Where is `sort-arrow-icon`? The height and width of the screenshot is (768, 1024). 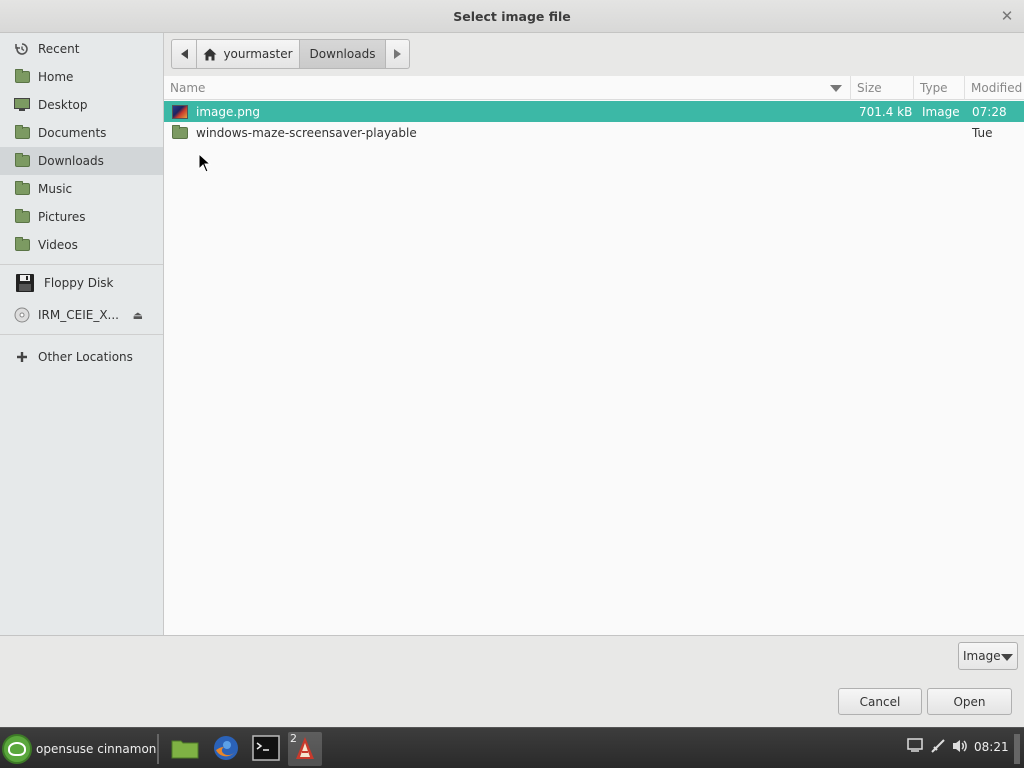 sort-arrow-icon is located at coordinates (836, 88).